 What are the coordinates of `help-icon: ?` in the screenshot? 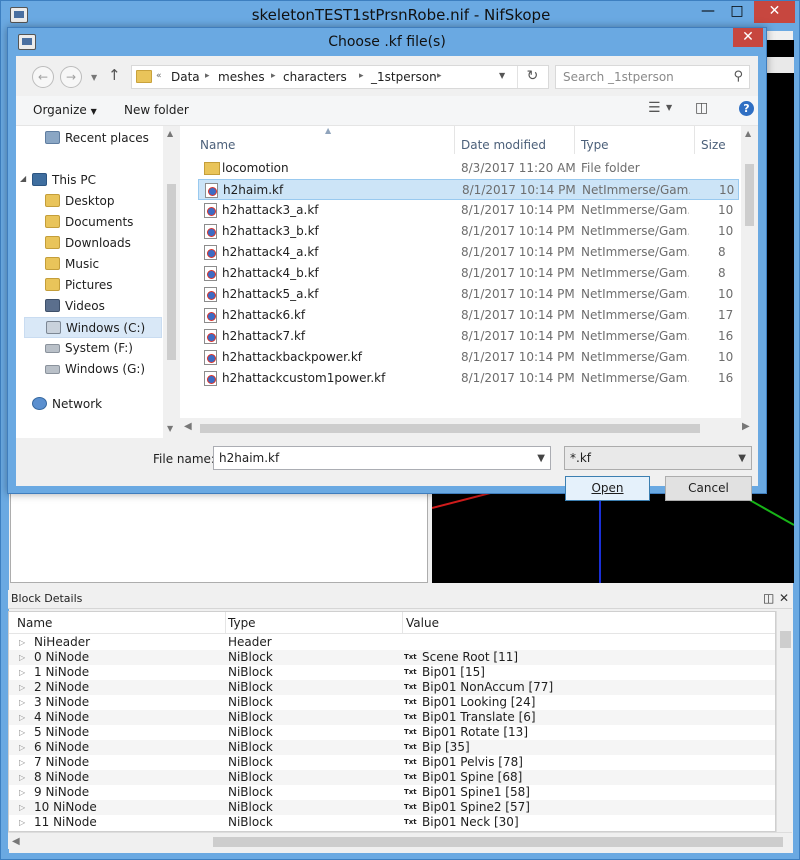 It's located at (746, 108).